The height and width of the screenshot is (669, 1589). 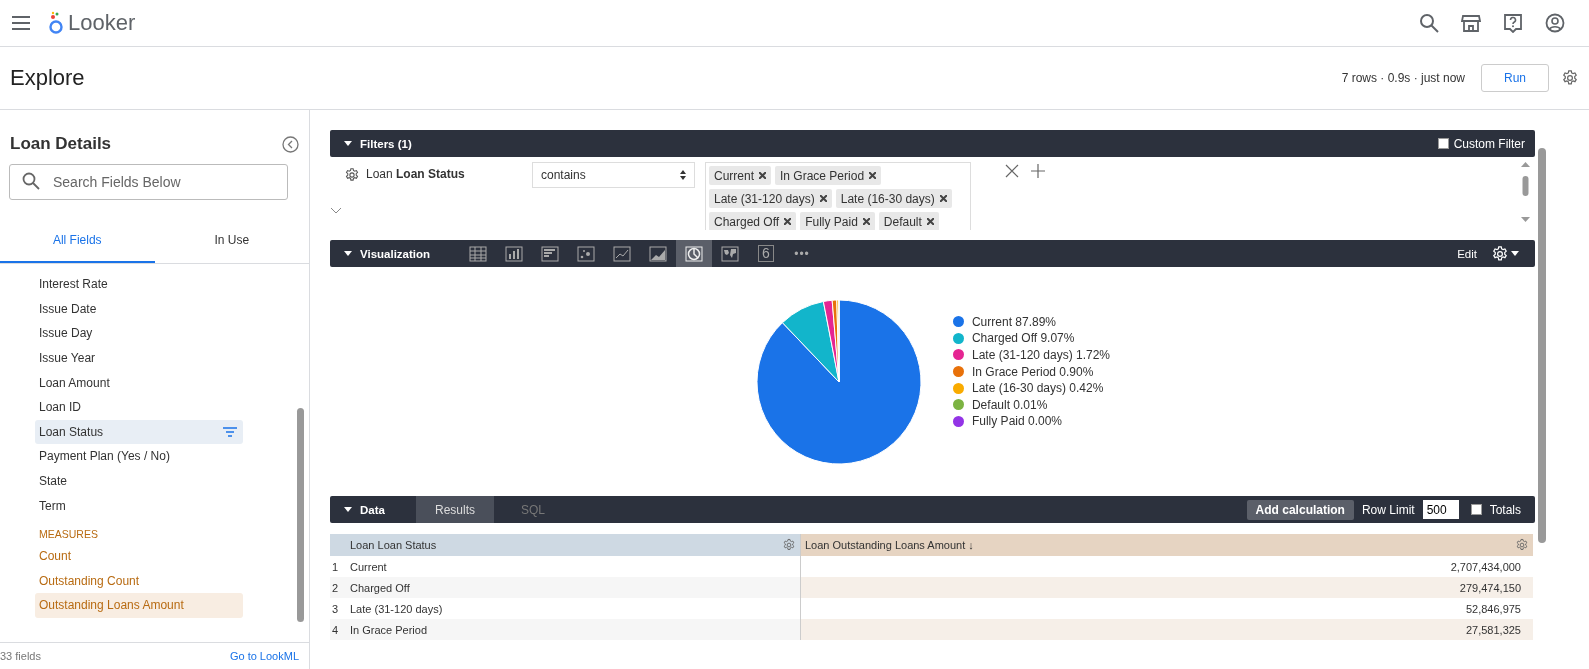 What do you see at coordinates (335, 567) in the screenshot?
I see `row-number: 1` at bounding box center [335, 567].